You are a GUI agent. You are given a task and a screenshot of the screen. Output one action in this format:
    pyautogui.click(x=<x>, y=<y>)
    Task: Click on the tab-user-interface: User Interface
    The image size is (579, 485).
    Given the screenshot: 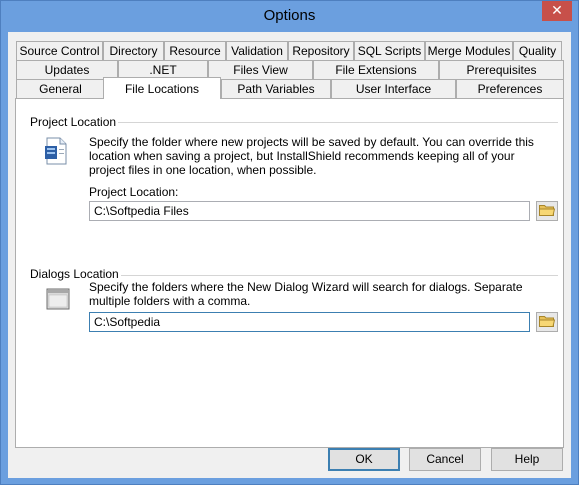 What is the action you would take?
    pyautogui.click(x=393, y=89)
    